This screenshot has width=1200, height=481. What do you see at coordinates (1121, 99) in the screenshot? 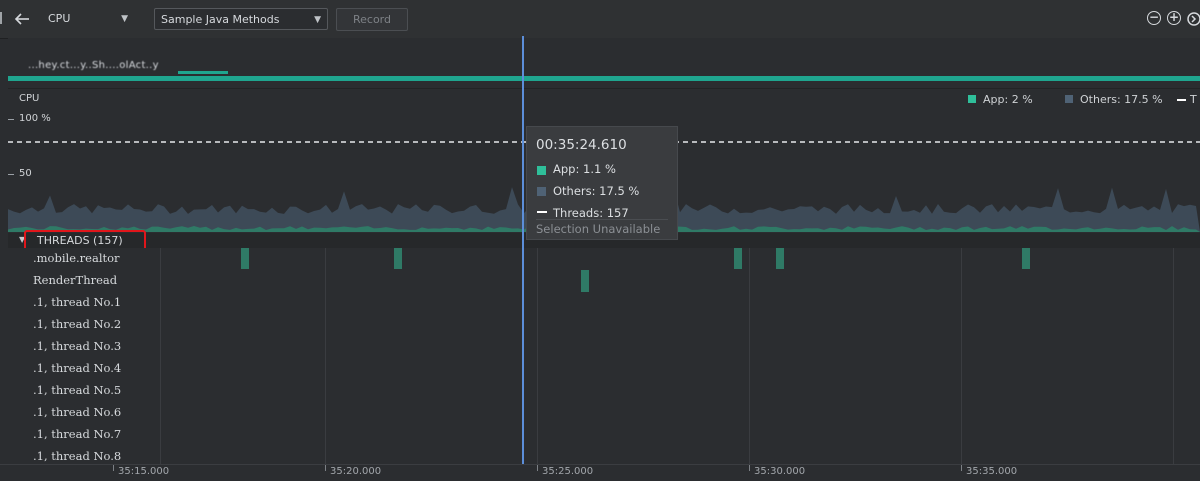
I see `legend-others-label: Others: 17.5 %` at bounding box center [1121, 99].